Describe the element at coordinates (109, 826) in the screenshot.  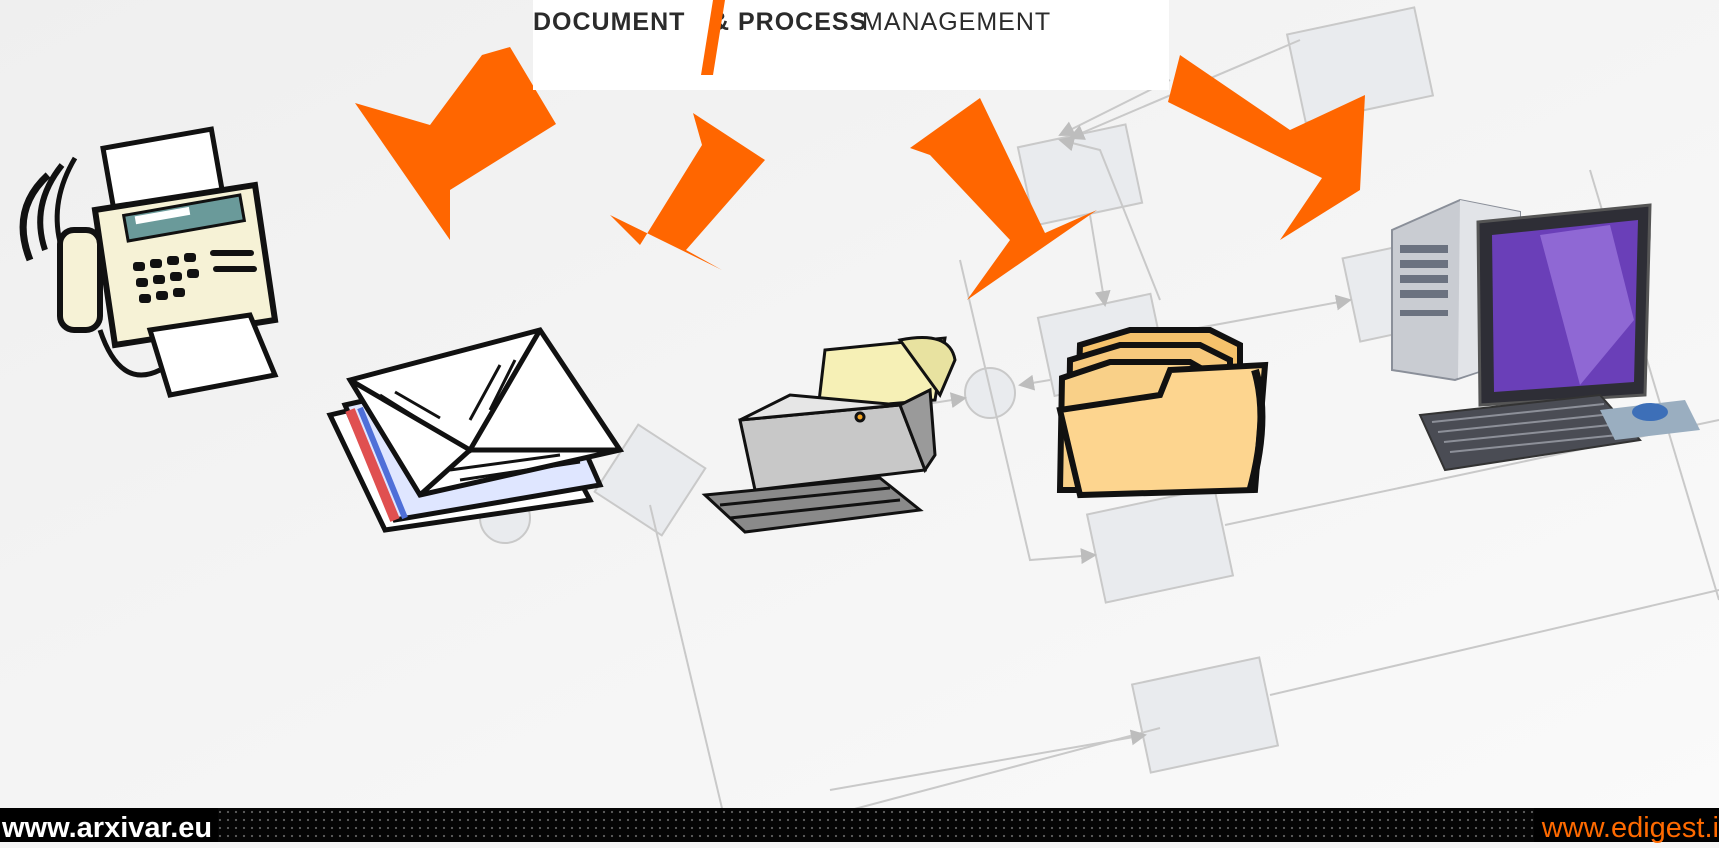
I see `footer-website-link: www.arxivar.eu` at that location.